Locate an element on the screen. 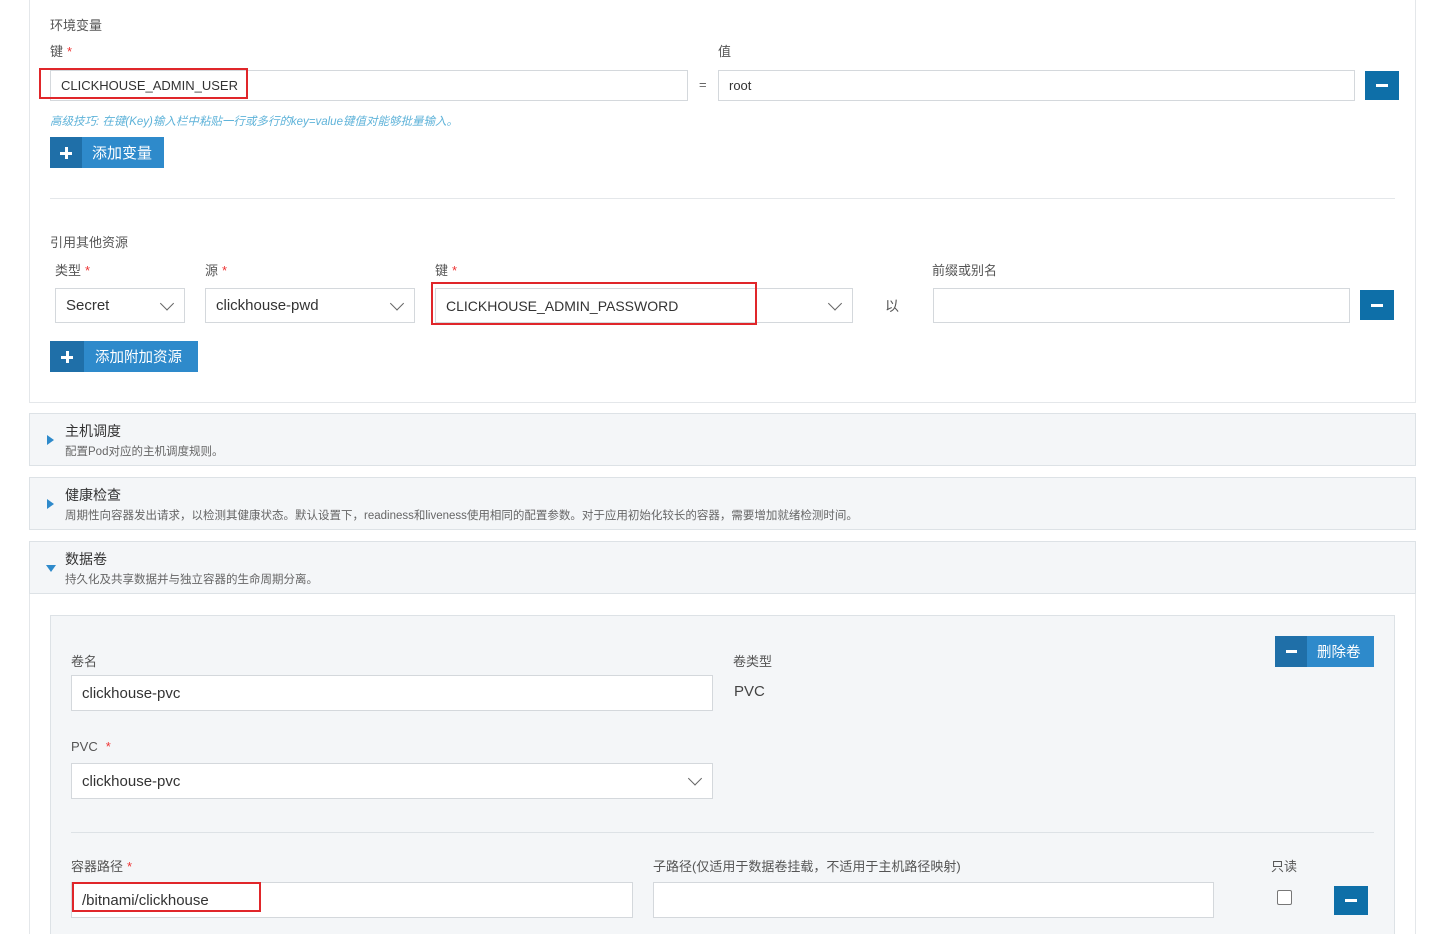 The image size is (1431, 934). divider is located at coordinates (722, 198).